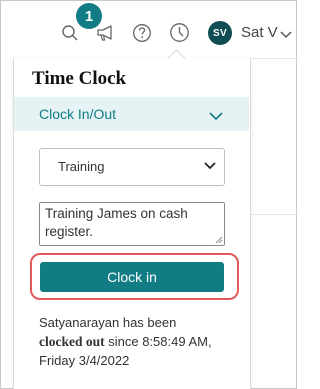 Image resolution: width=320 pixels, height=389 pixels. I want to click on section-label: Clock In/Out, so click(77, 114).